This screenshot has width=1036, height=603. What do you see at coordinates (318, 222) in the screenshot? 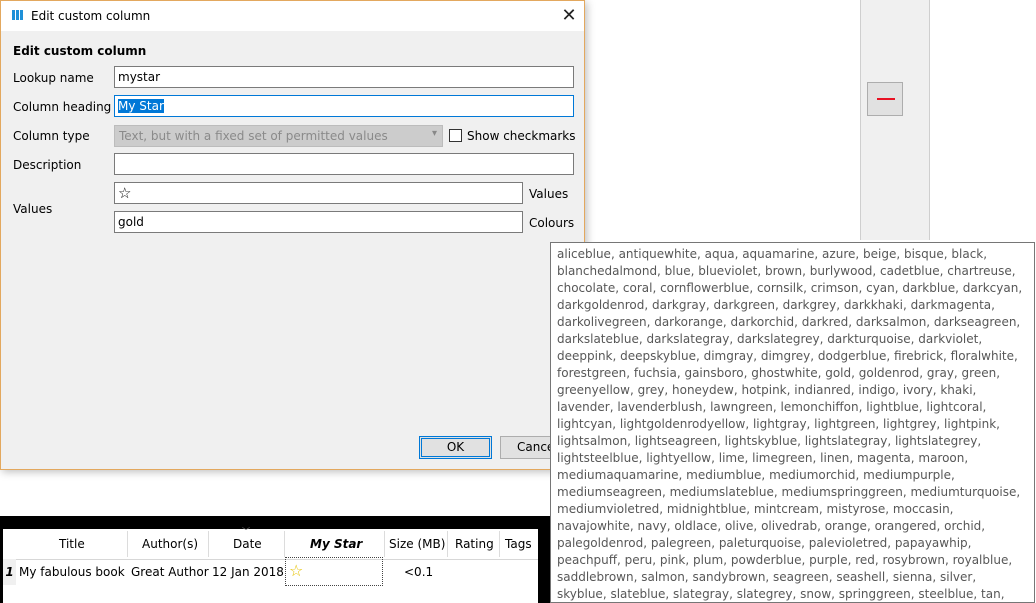
I see `colours-input: gold` at bounding box center [318, 222].